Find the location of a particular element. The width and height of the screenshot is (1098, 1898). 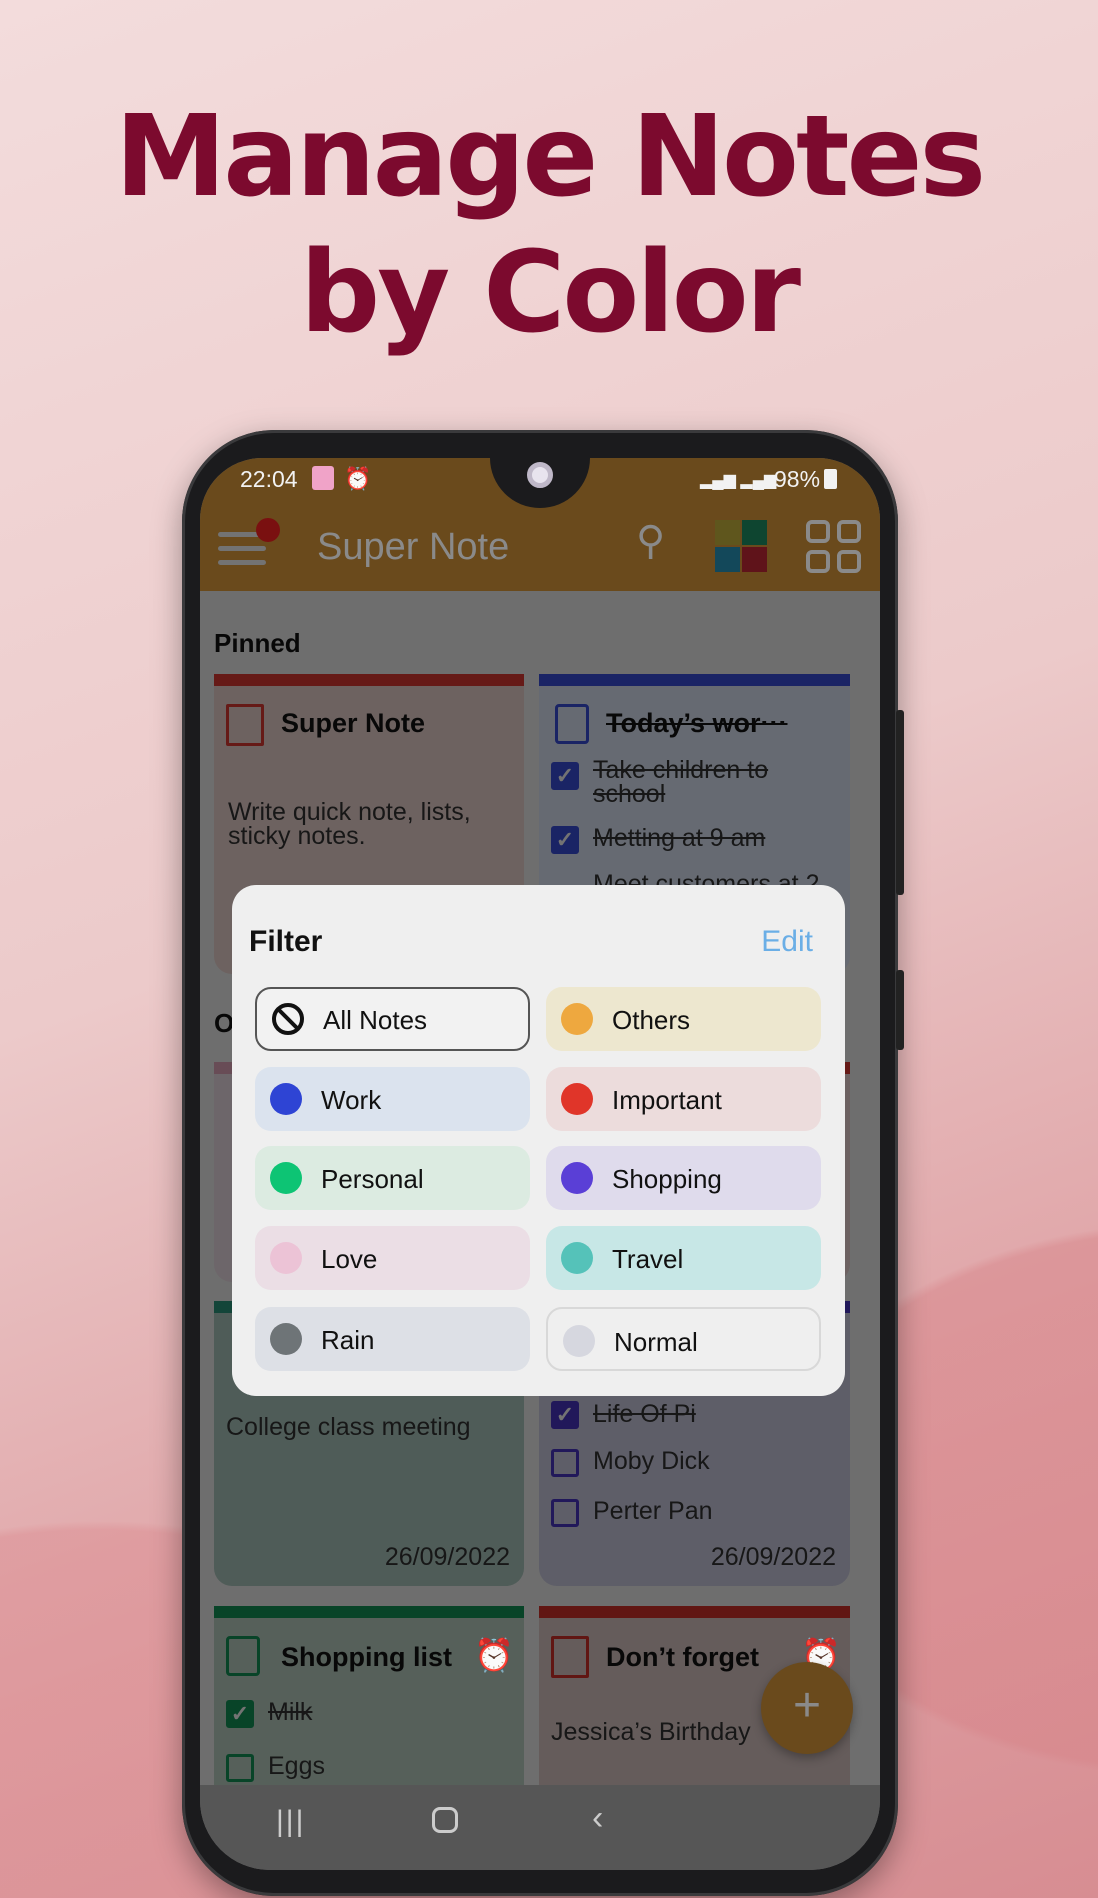

app-notification-icon is located at coordinates (323, 478).